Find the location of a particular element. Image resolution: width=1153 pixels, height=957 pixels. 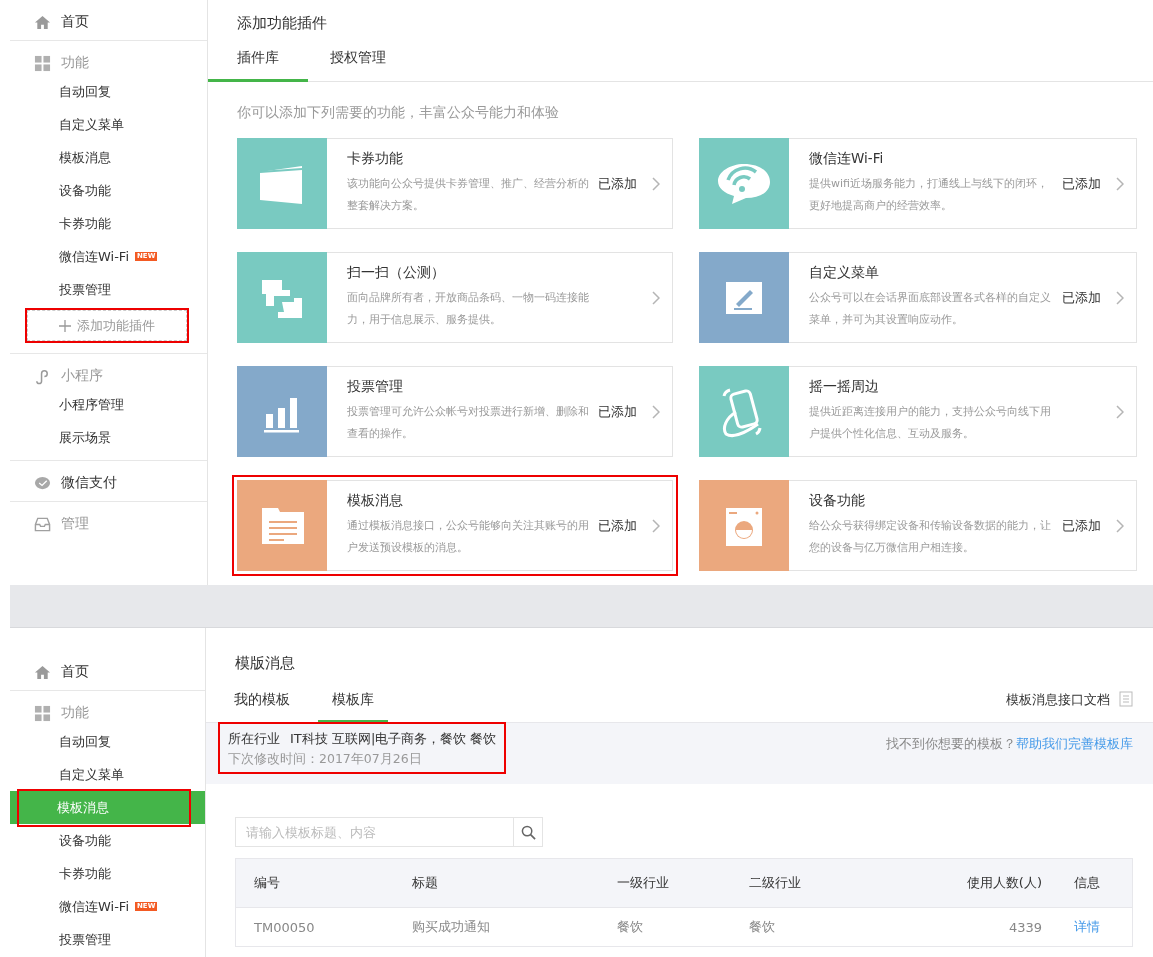

plugin-title: 微信连Wi-Fi is located at coordinates (847, 159).